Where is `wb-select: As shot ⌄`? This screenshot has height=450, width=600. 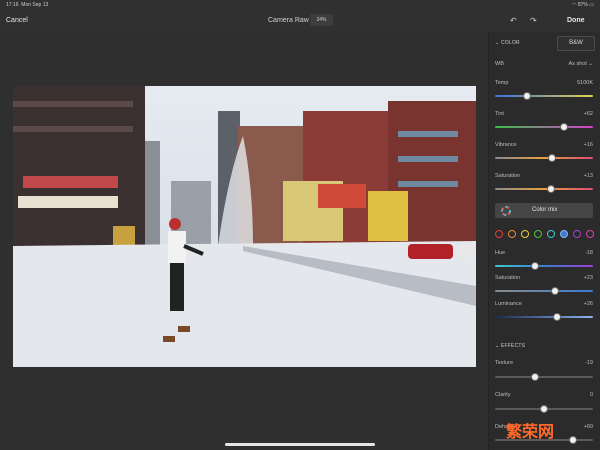 wb-select: As shot ⌄ is located at coordinates (581, 64).